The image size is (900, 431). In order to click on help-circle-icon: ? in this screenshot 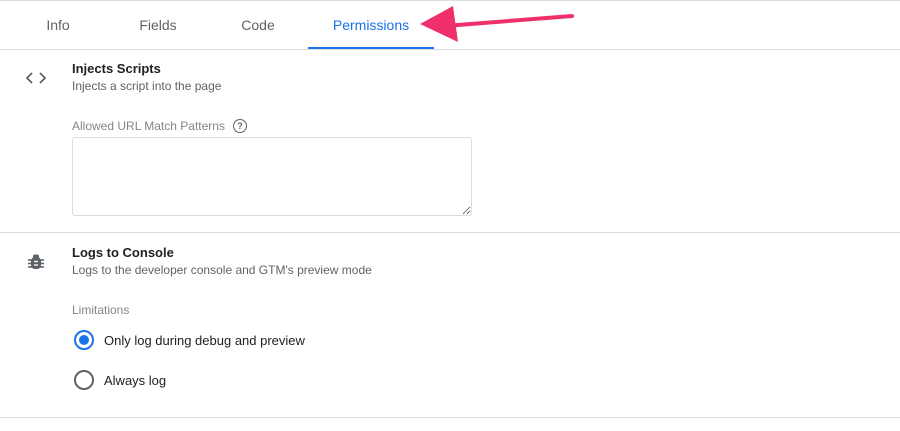, I will do `click(239, 126)`.